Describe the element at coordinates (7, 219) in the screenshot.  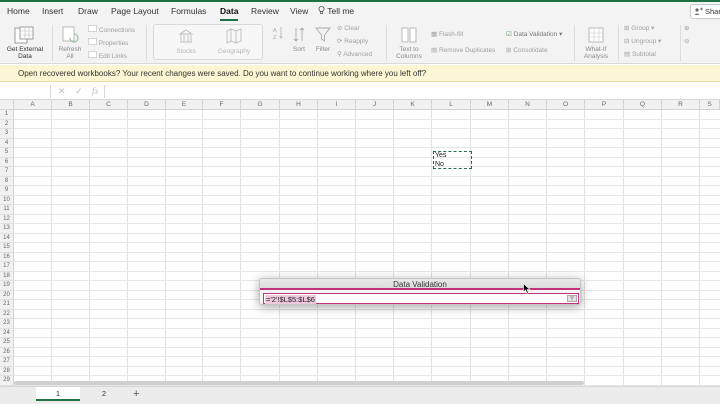
I see `row-header: 12` at that location.